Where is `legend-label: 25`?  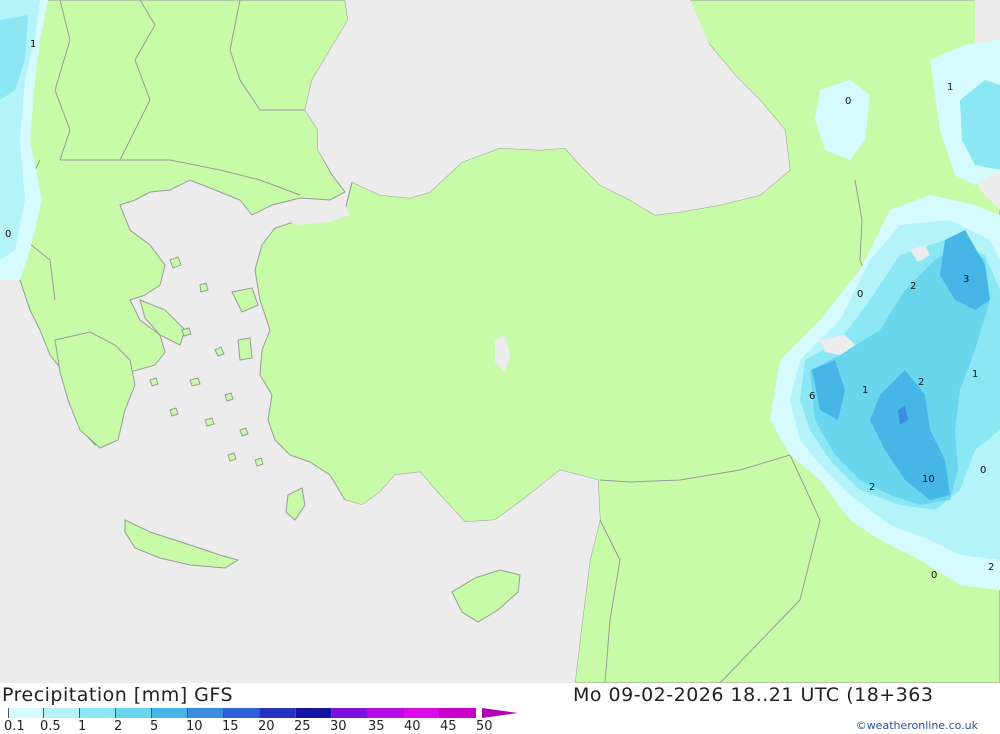 legend-label: 25 is located at coordinates (302, 726).